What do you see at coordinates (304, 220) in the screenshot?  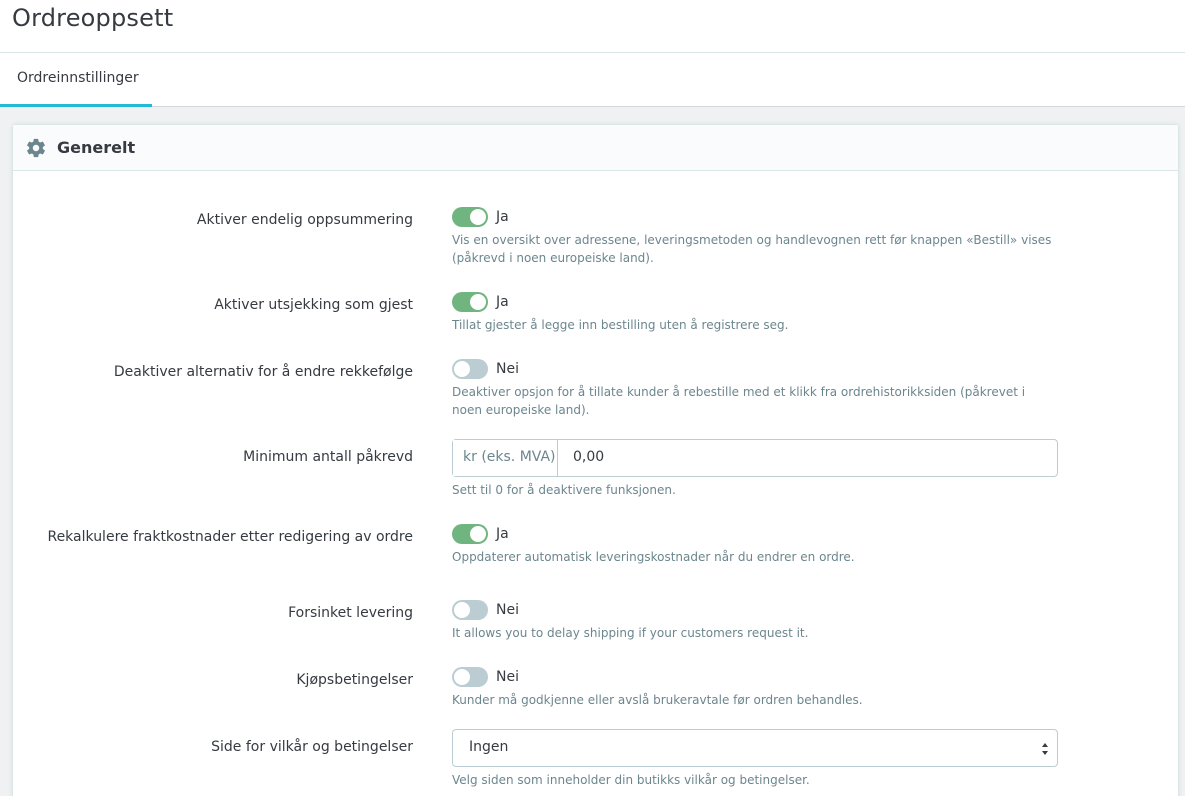 I see `field-label: Aktiver endelig oppsummering` at bounding box center [304, 220].